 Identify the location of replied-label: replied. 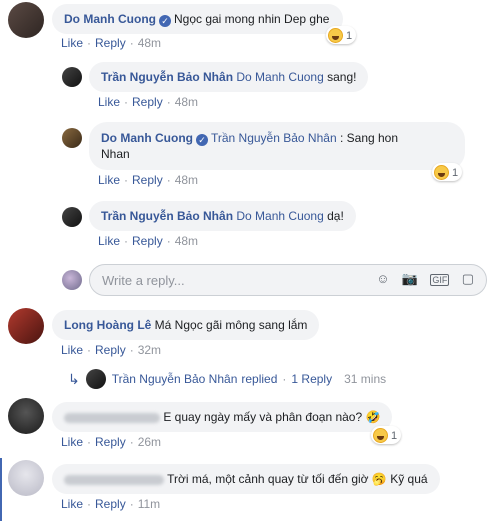
(259, 379).